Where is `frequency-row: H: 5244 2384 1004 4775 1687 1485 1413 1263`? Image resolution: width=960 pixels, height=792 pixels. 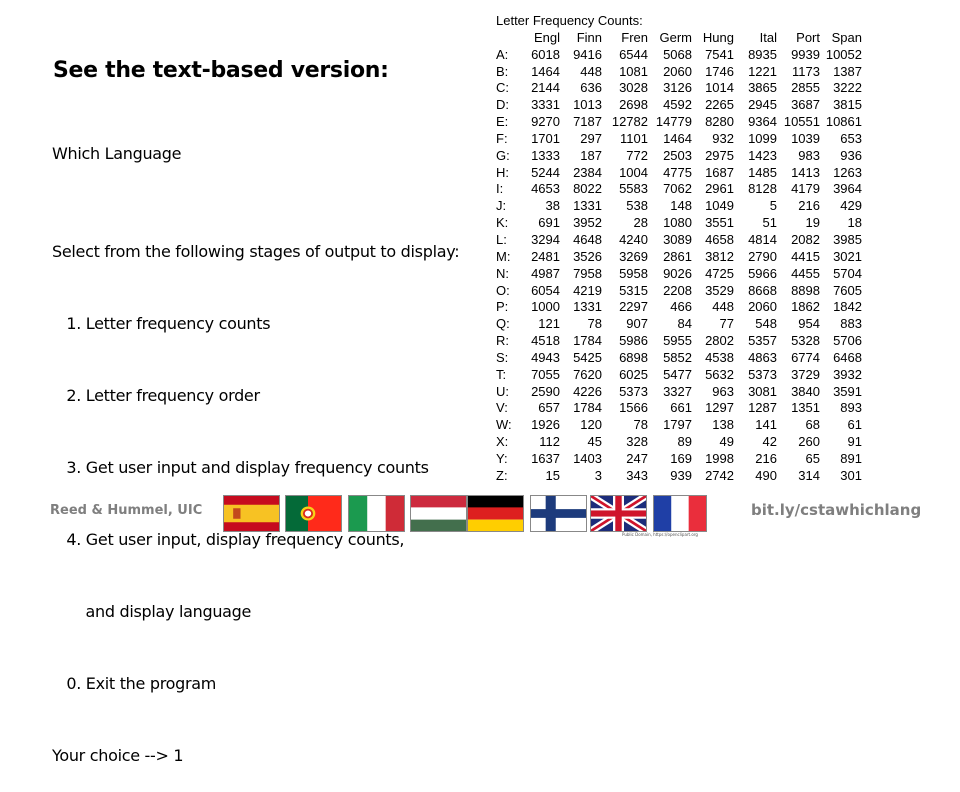 frequency-row: H: 5244 2384 1004 4775 1687 1485 1413 1263 is located at coordinates (679, 173).